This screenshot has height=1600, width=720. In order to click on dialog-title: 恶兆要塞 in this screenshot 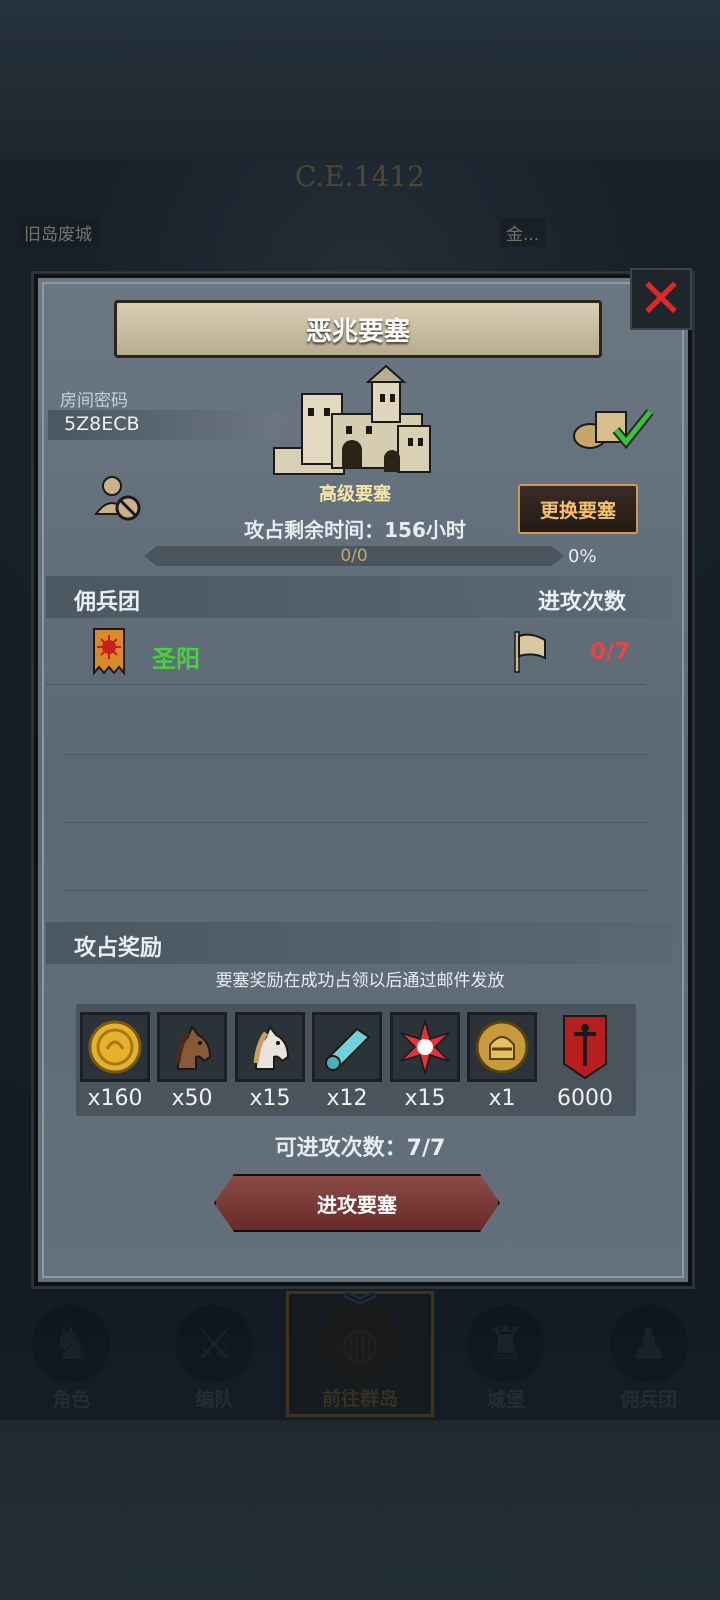, I will do `click(357, 331)`.